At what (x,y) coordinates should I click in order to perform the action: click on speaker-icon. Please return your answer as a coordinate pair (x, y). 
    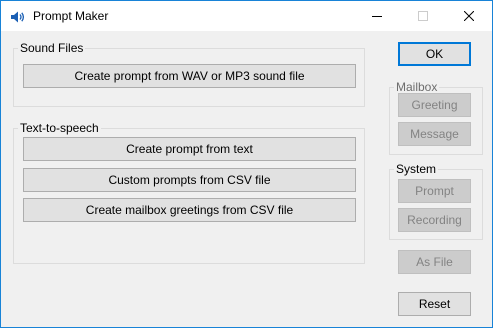
    Looking at the image, I should click on (18, 17).